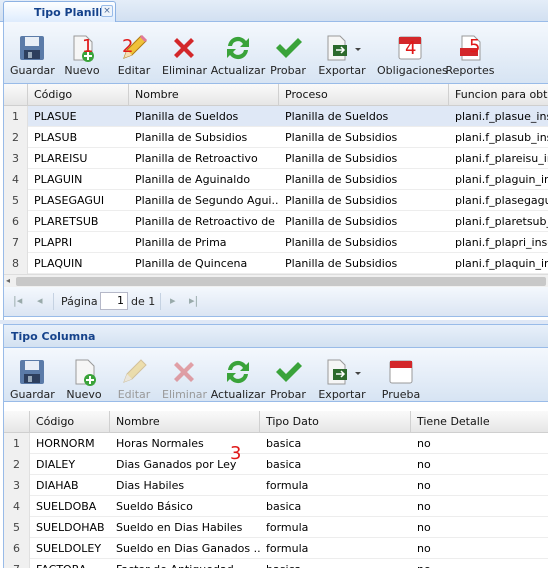 The image size is (548, 568). What do you see at coordinates (501, 200) in the screenshot?
I see `table-cell: plani.f_plasegagui_` at bounding box center [501, 200].